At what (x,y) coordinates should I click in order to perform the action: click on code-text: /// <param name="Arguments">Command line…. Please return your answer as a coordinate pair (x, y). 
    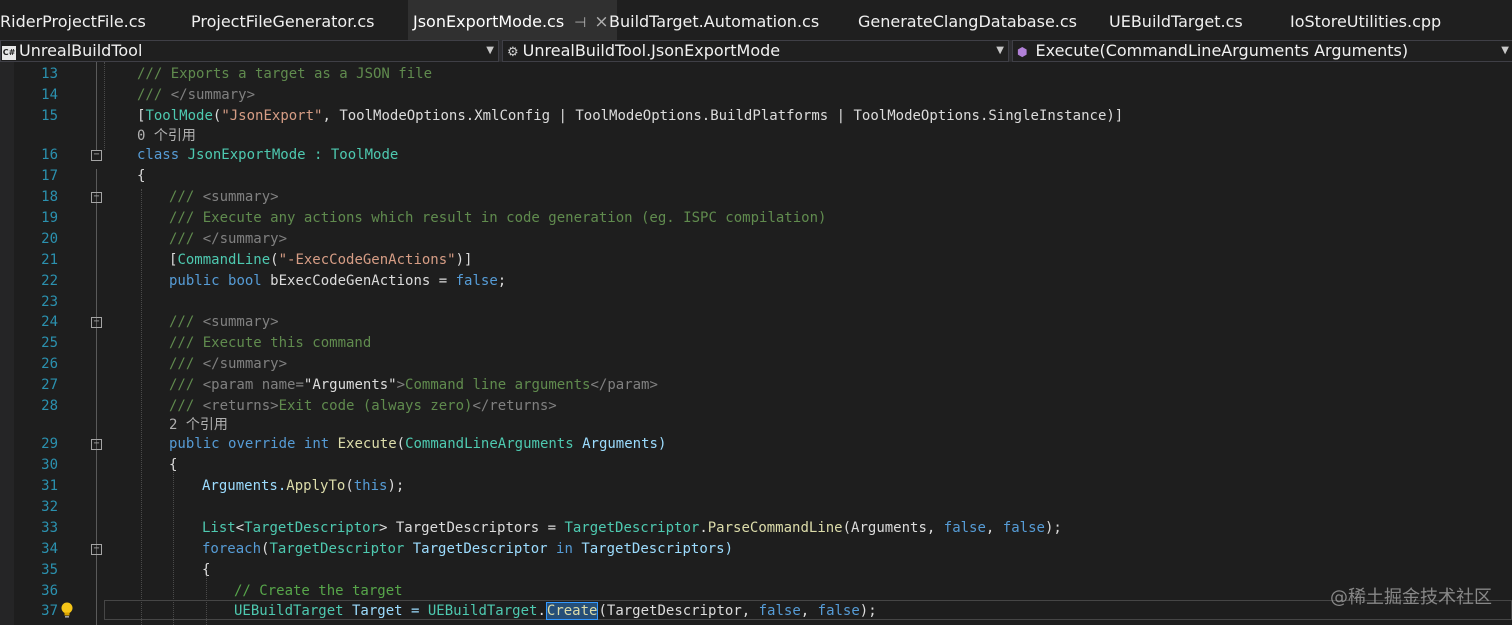
    Looking at the image, I should click on (413, 385).